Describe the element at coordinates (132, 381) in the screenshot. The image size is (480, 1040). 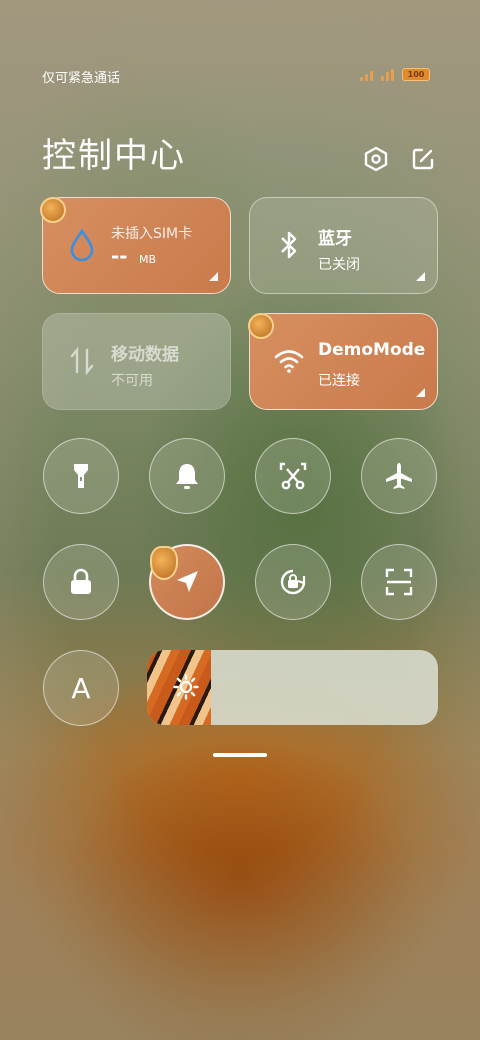
I see `mobile-data-status: 不可用` at that location.